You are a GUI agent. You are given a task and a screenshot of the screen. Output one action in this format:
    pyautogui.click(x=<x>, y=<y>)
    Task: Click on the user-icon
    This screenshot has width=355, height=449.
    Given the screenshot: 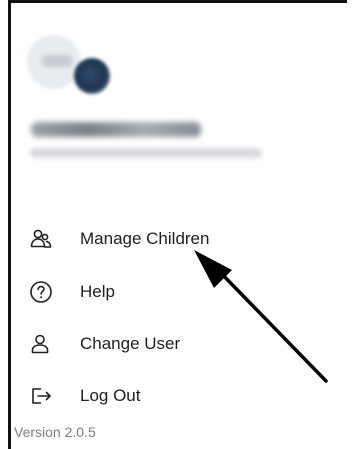 What is the action you would take?
    pyautogui.click(x=40, y=344)
    